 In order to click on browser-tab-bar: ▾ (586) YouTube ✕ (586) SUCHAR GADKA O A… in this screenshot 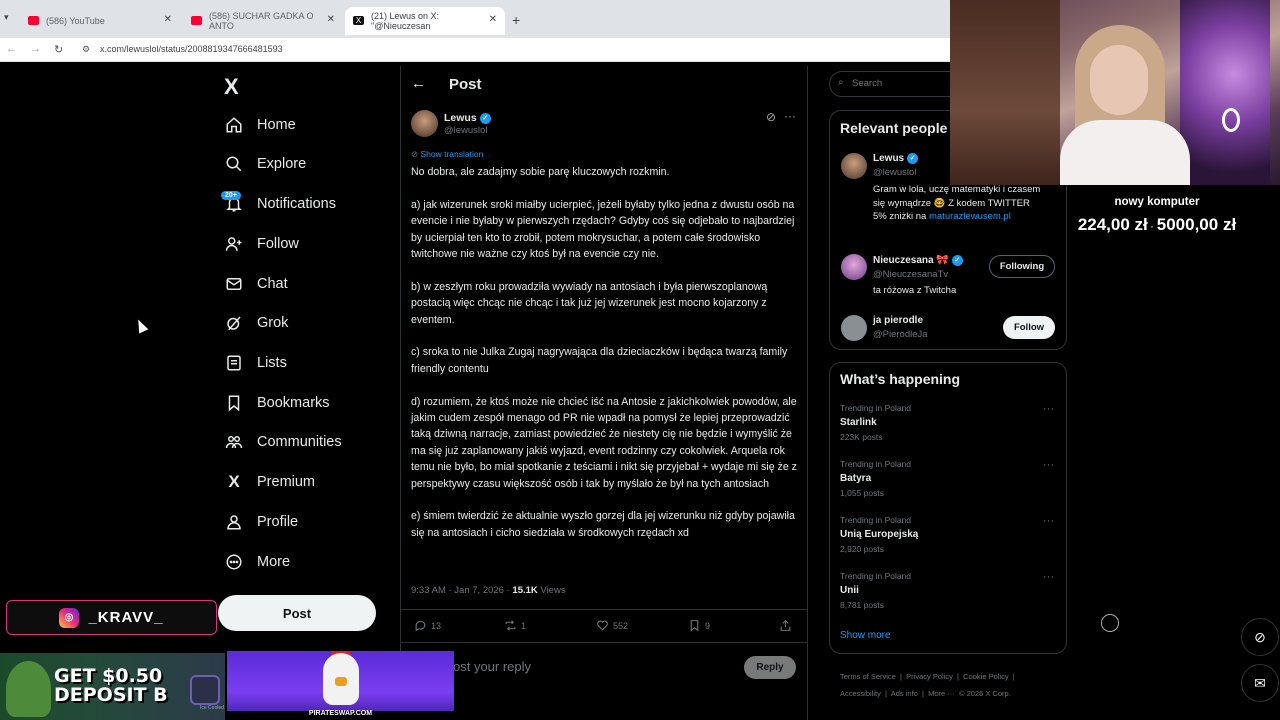, I will do `click(475, 19)`.